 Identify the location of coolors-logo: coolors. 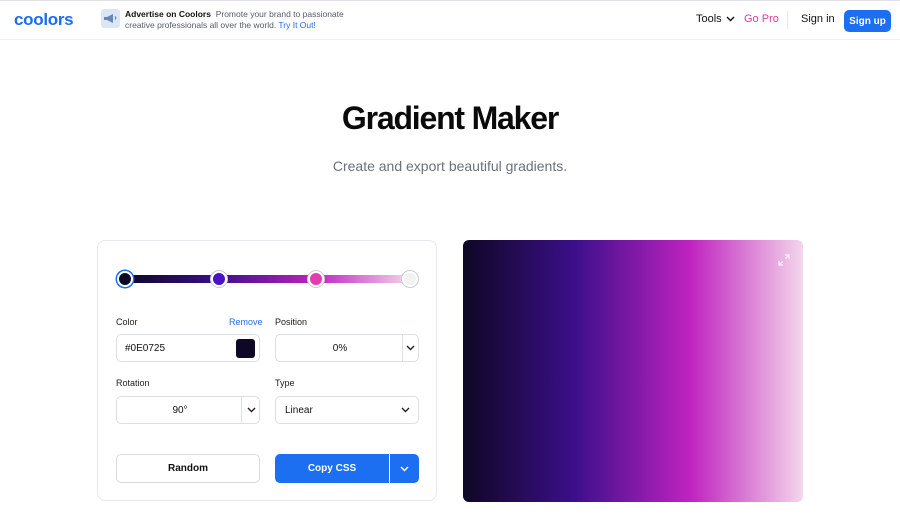
(44, 20).